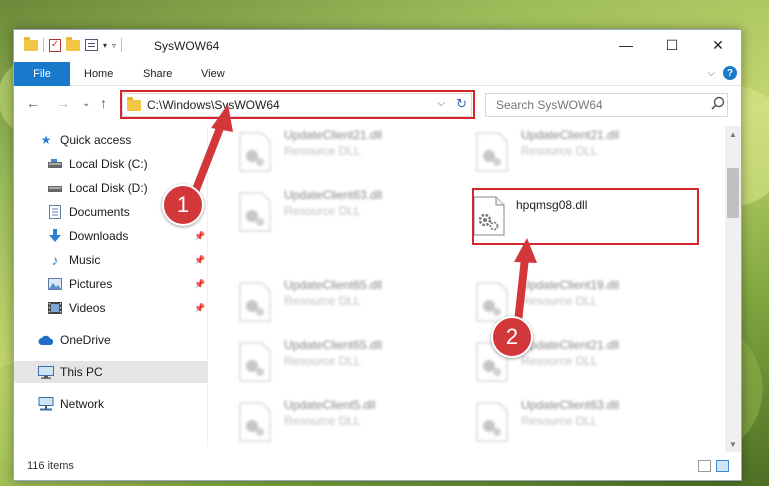  Describe the element at coordinates (512, 337) in the screenshot. I see `annotation-badge-2: 2` at that location.